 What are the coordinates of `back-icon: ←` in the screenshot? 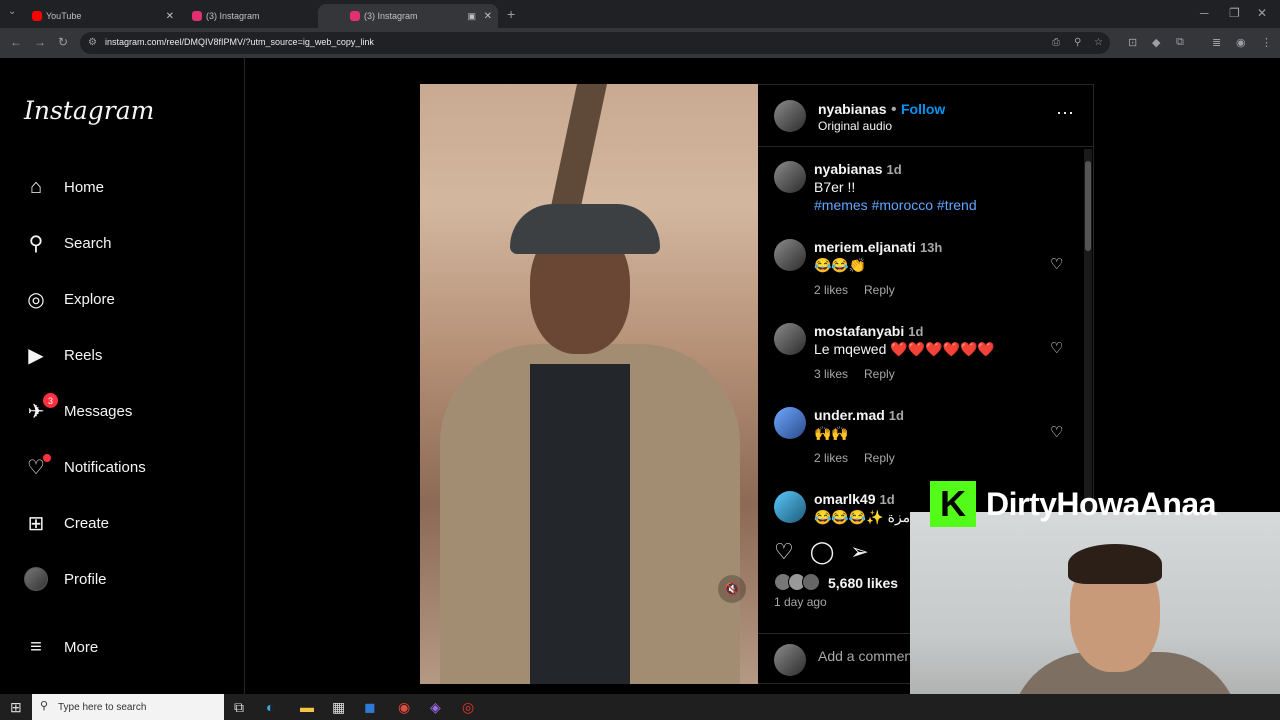 It's located at (16, 42).